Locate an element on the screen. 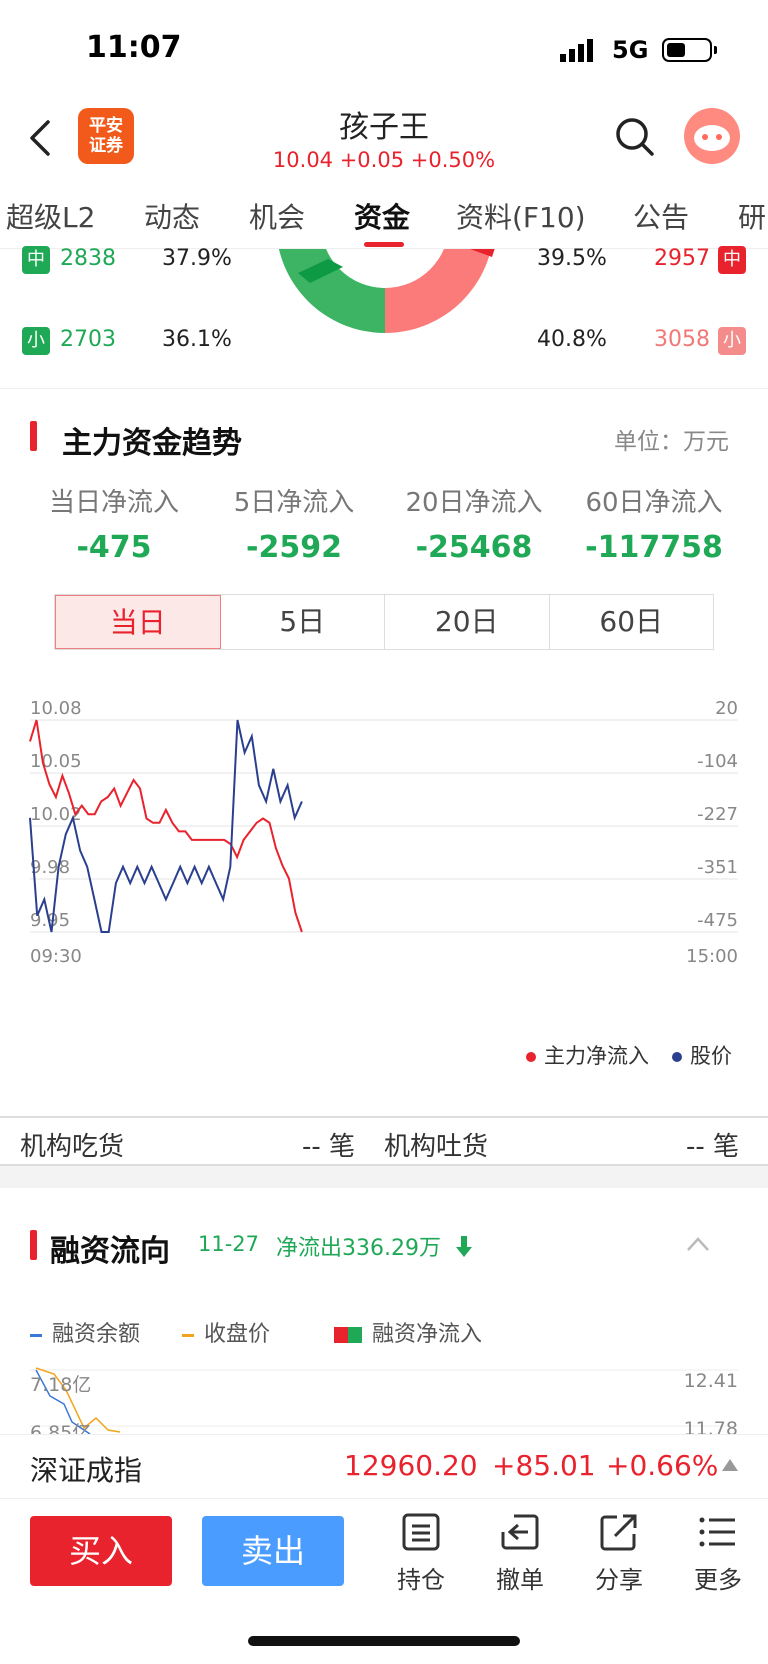 The width and height of the screenshot is (768, 1664). period-today-button: 当日 is located at coordinates (138, 622).